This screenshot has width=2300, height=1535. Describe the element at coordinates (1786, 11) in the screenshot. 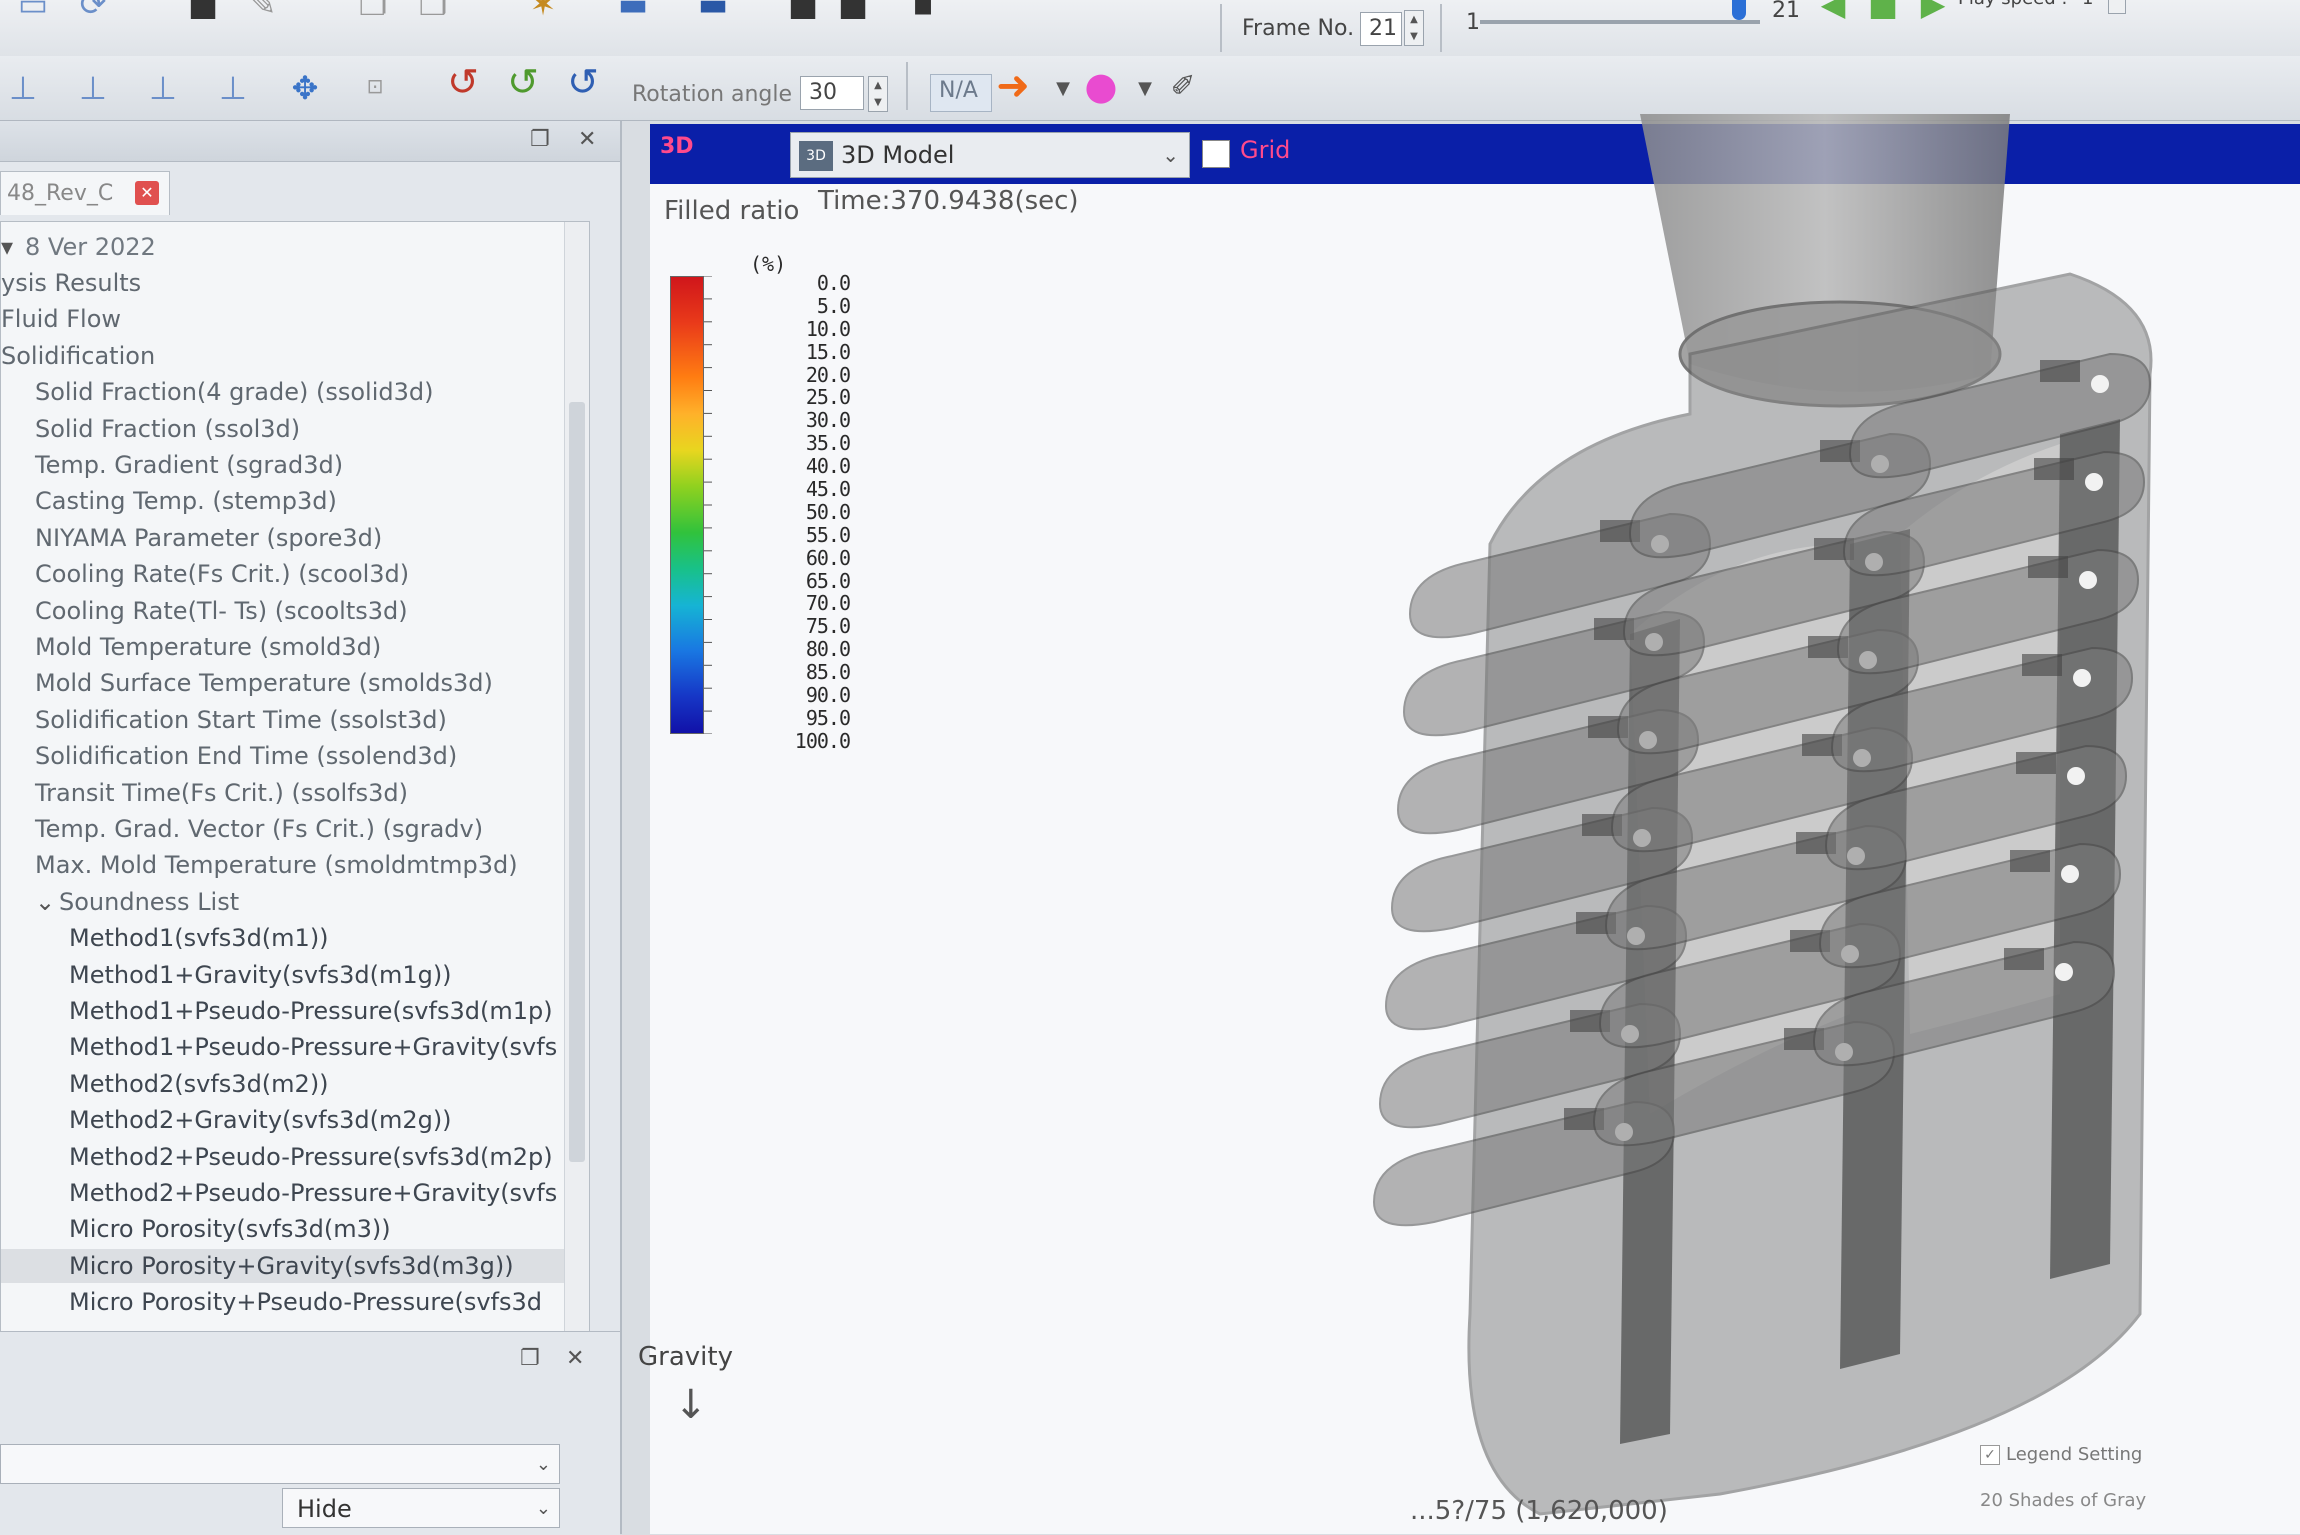

I see `slider-value-label: 21` at that location.